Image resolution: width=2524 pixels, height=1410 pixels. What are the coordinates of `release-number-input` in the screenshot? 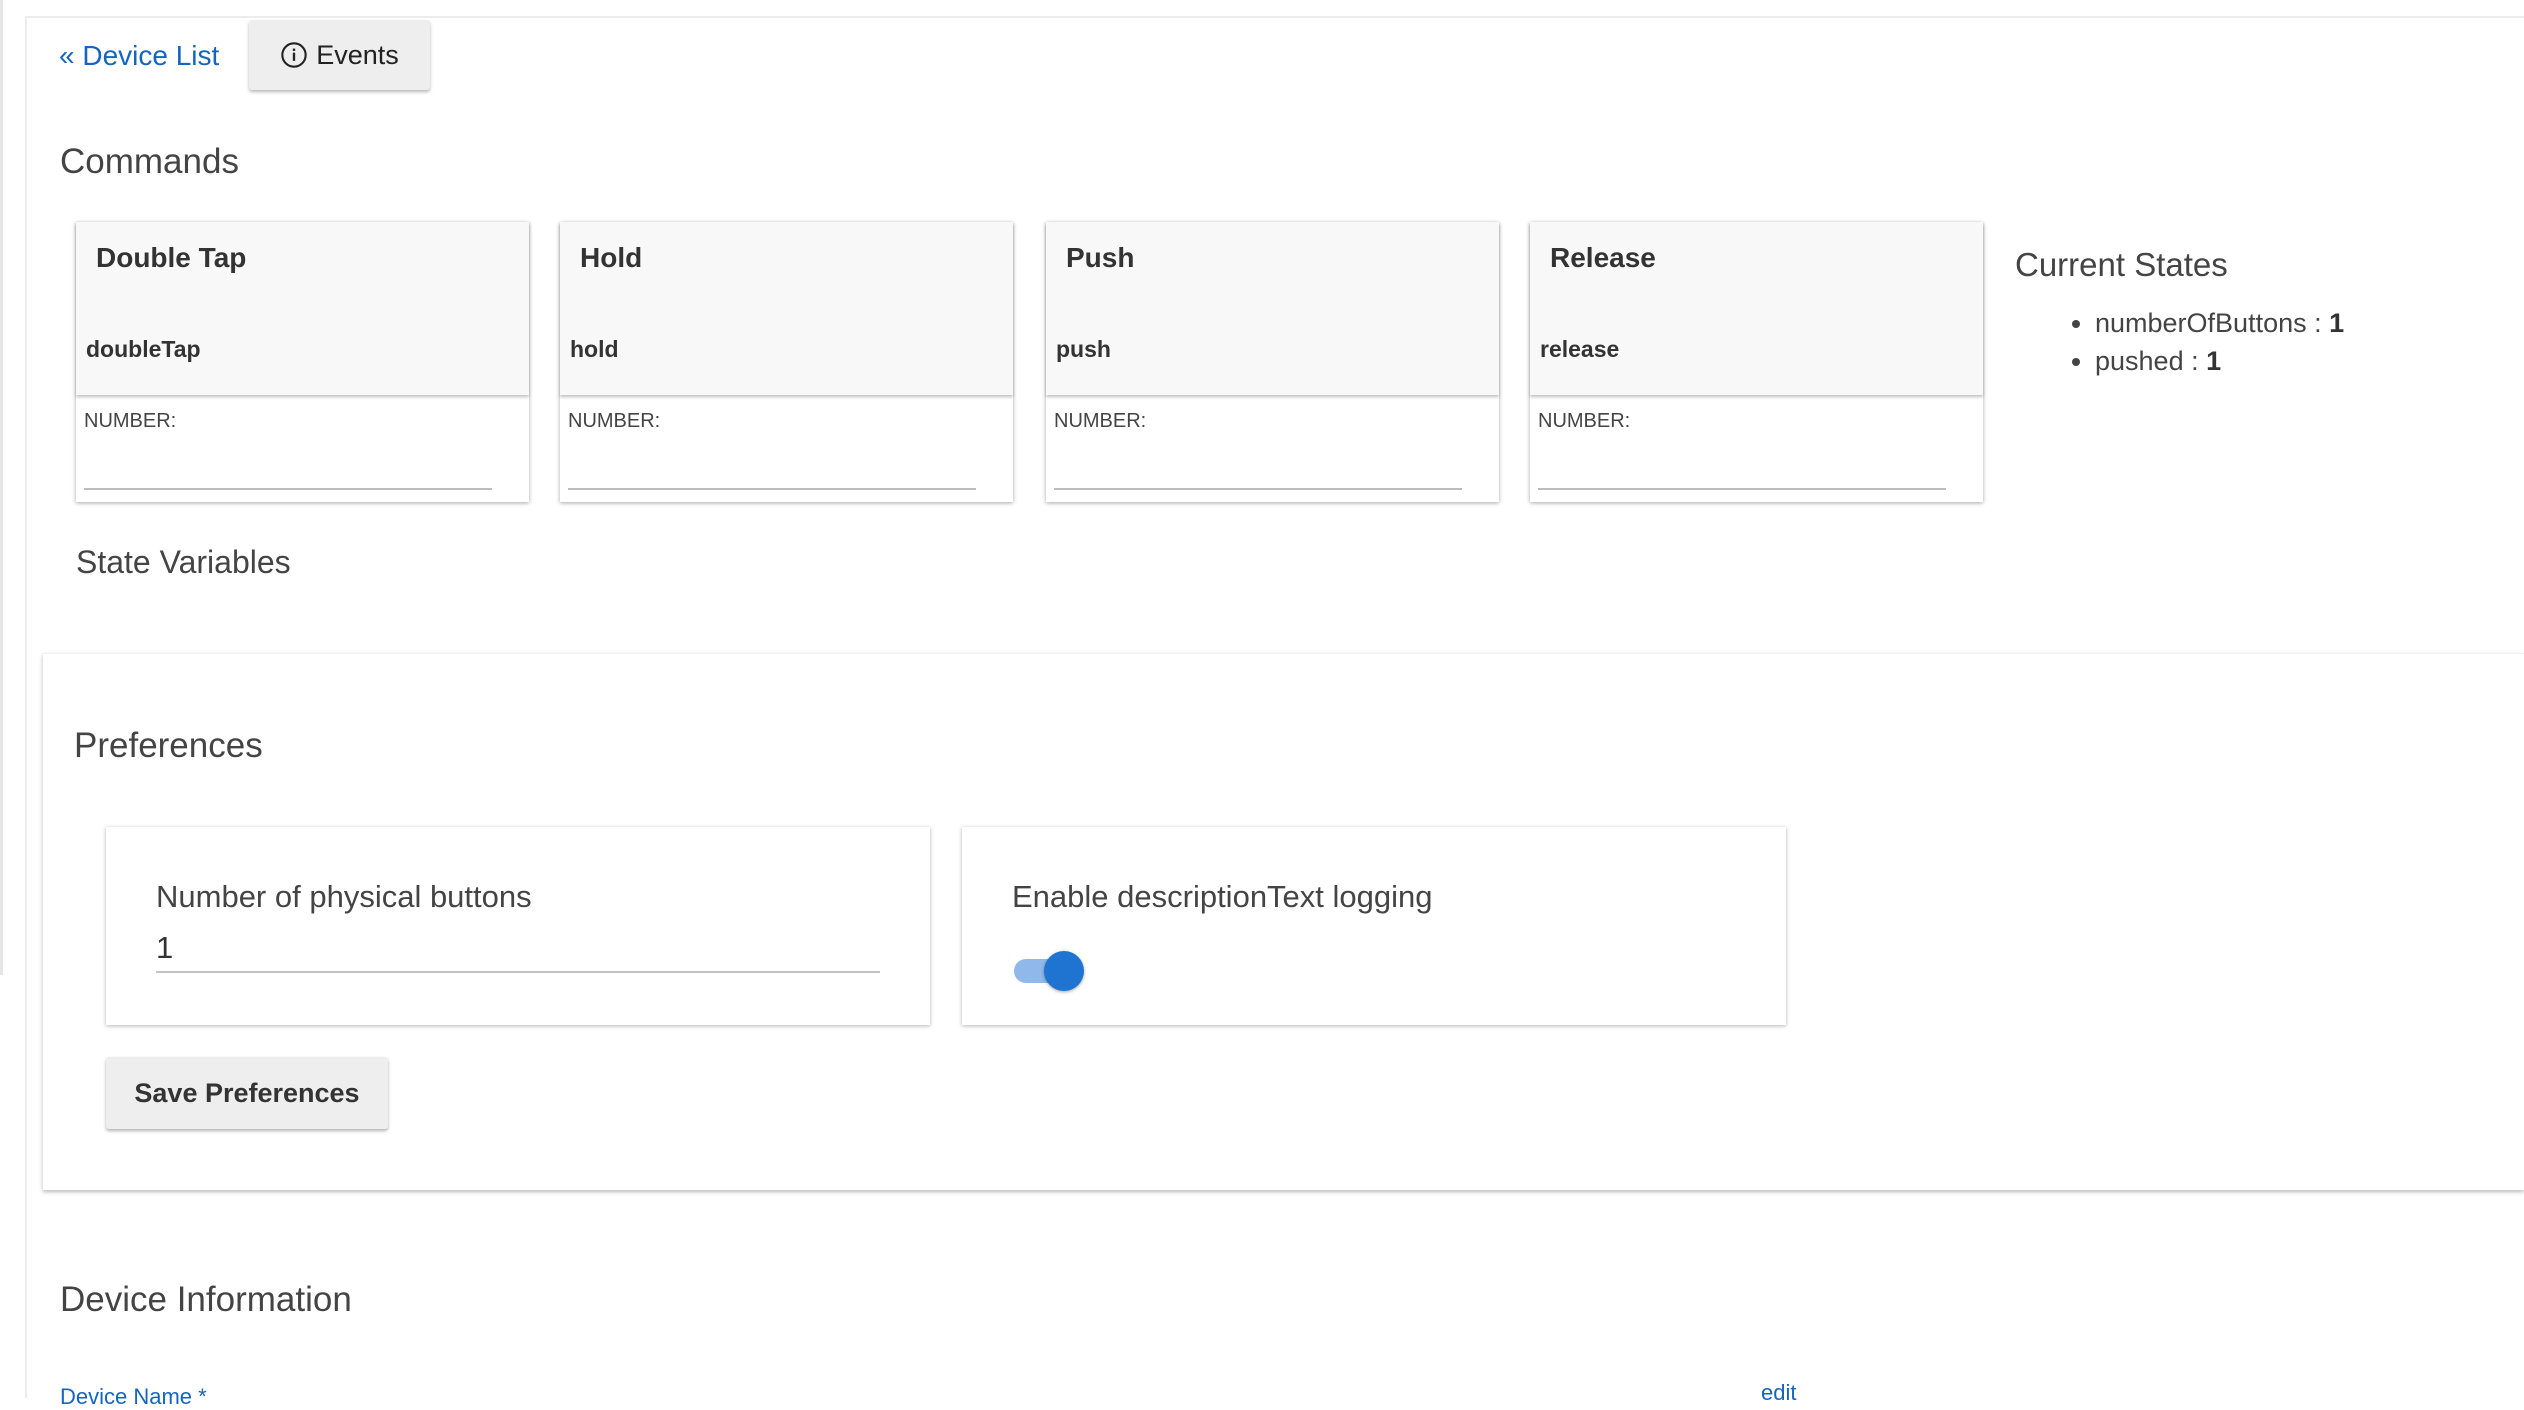 It's located at (1742, 472).